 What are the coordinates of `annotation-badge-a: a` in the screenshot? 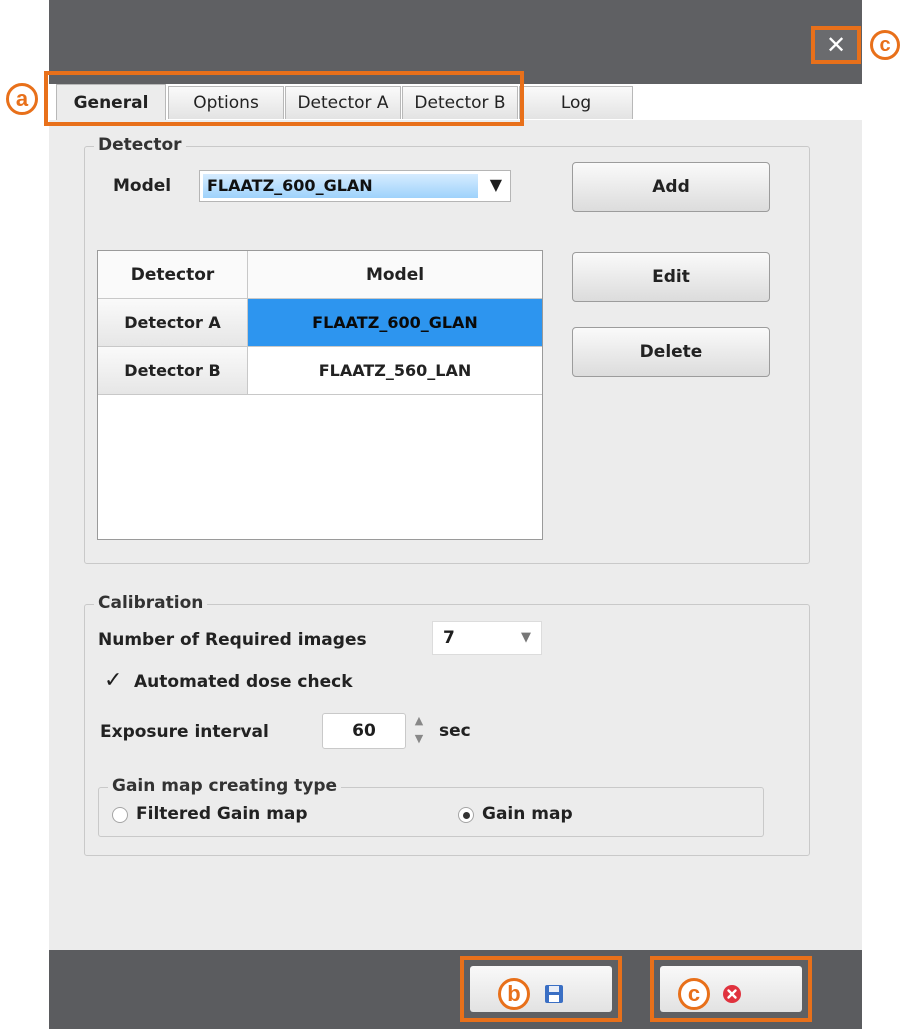 It's located at (22, 99).